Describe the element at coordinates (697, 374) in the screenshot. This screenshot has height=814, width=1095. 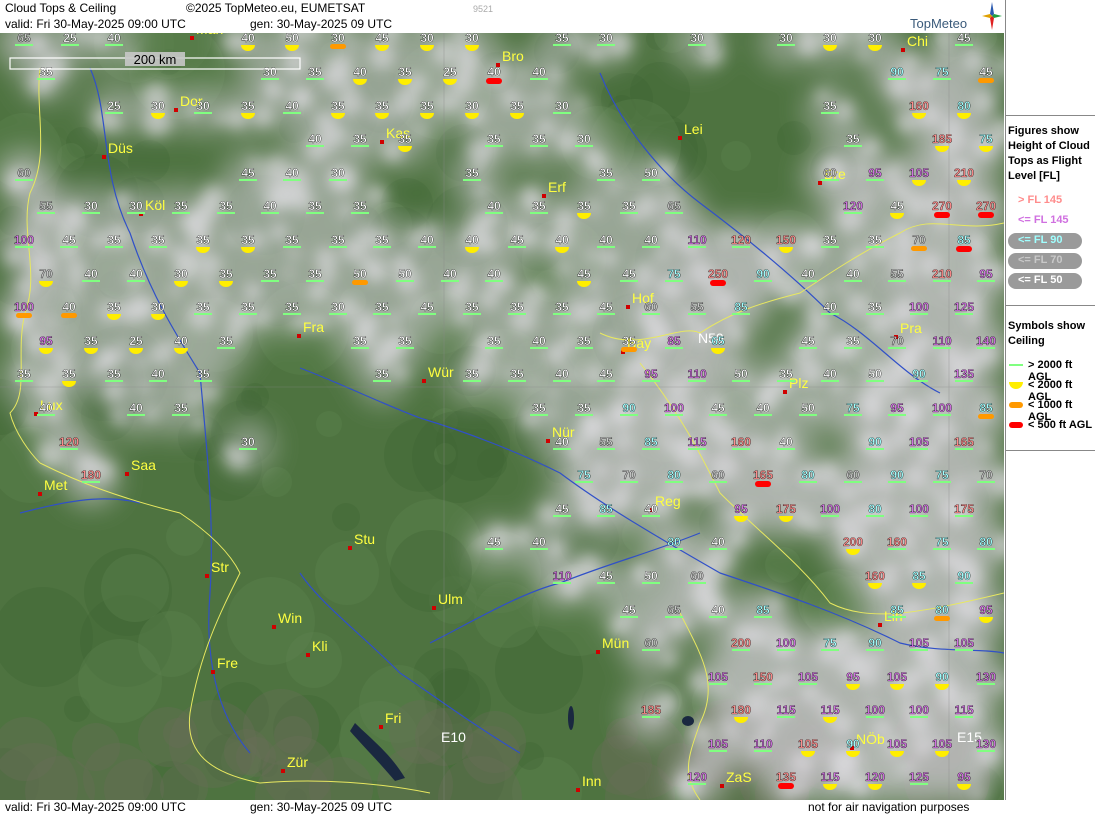
I see `cloud-top-value: 110` at that location.